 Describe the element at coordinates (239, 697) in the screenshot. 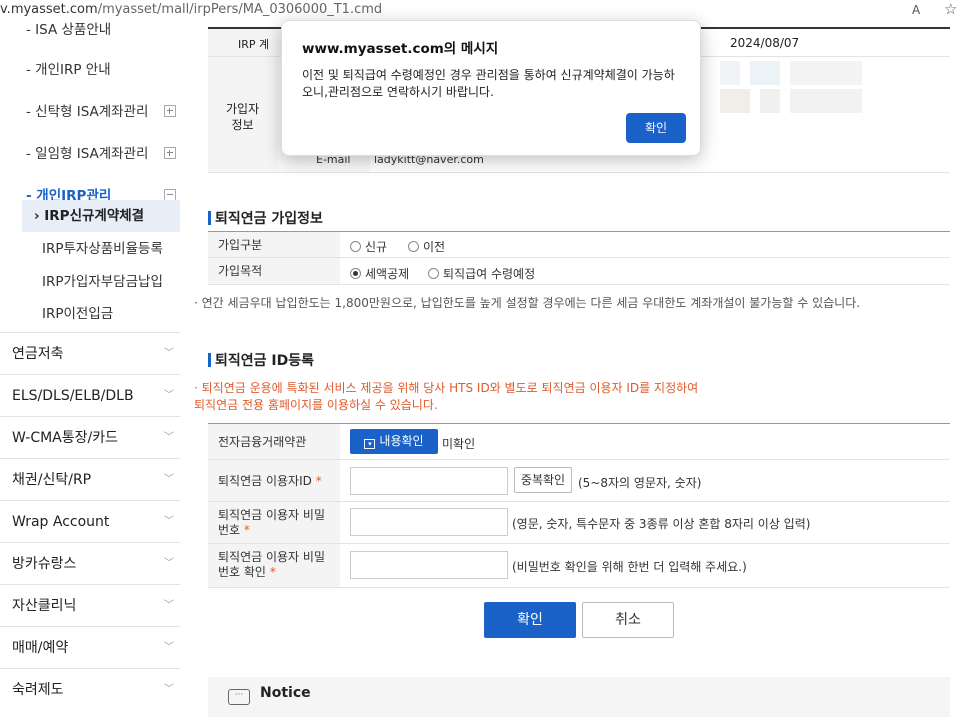

I see `speech-bubble-icon: ···` at that location.